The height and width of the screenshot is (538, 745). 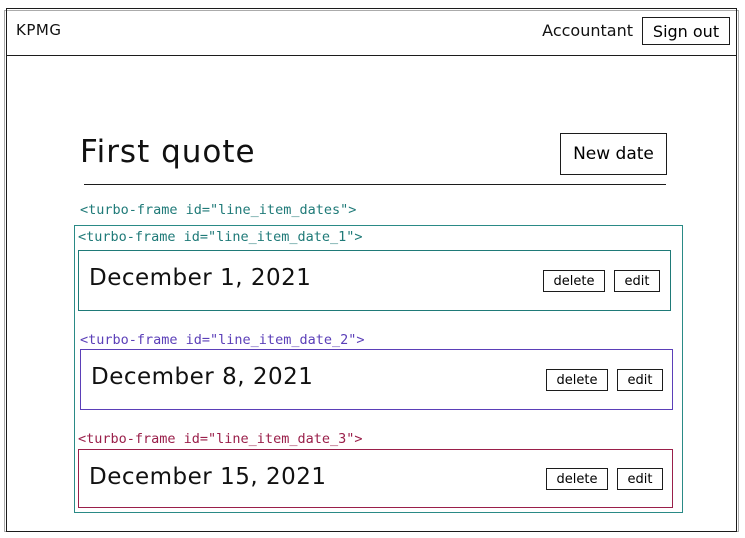 I want to click on line-item-date: December 8, 2021, so click(x=202, y=377).